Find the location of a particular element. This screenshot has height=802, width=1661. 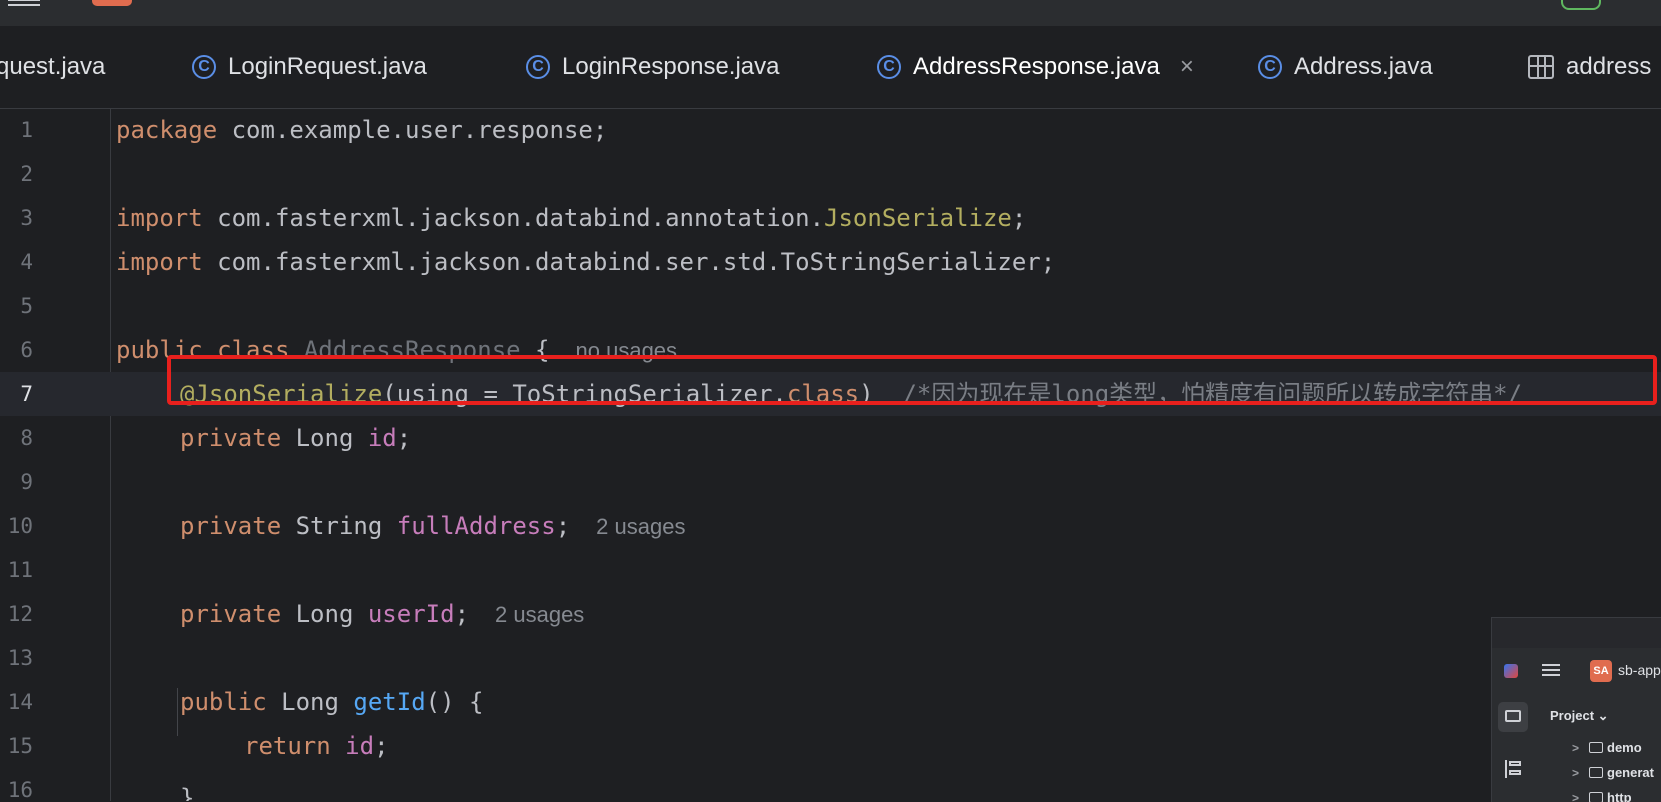

code-line: 11 is located at coordinates (830, 570).